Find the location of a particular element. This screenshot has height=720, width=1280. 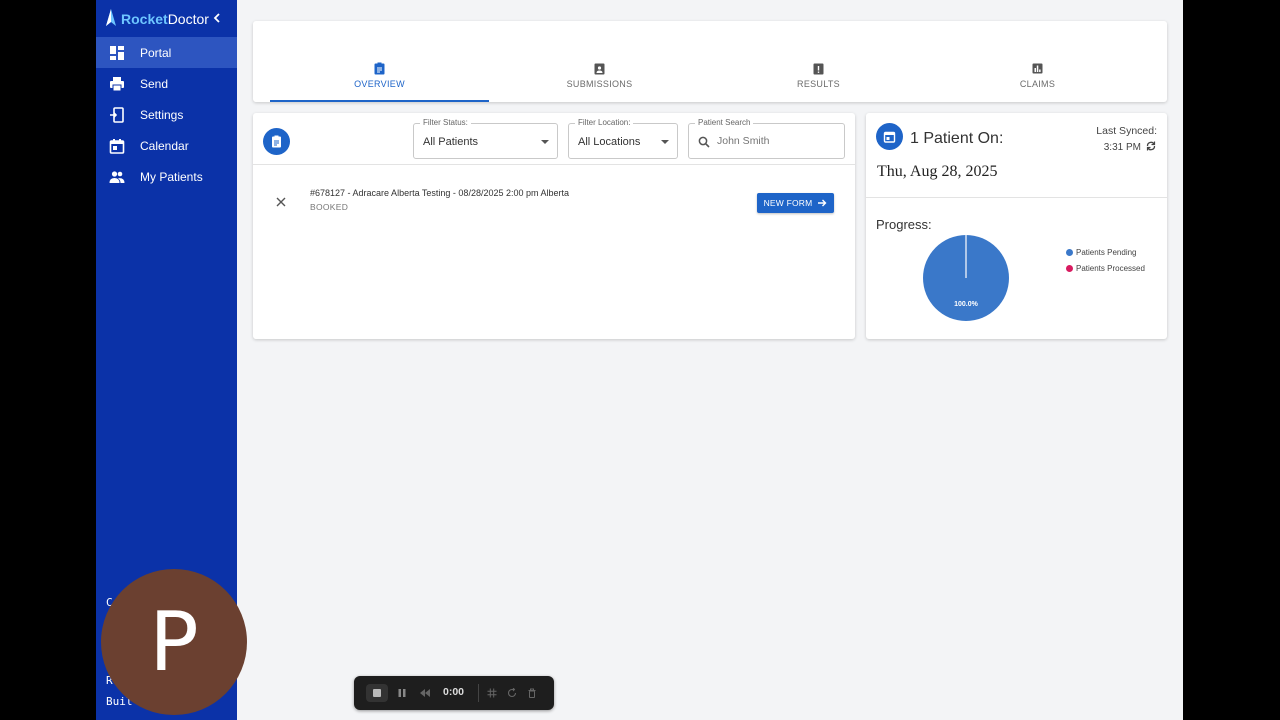

stop-button is located at coordinates (377, 693).